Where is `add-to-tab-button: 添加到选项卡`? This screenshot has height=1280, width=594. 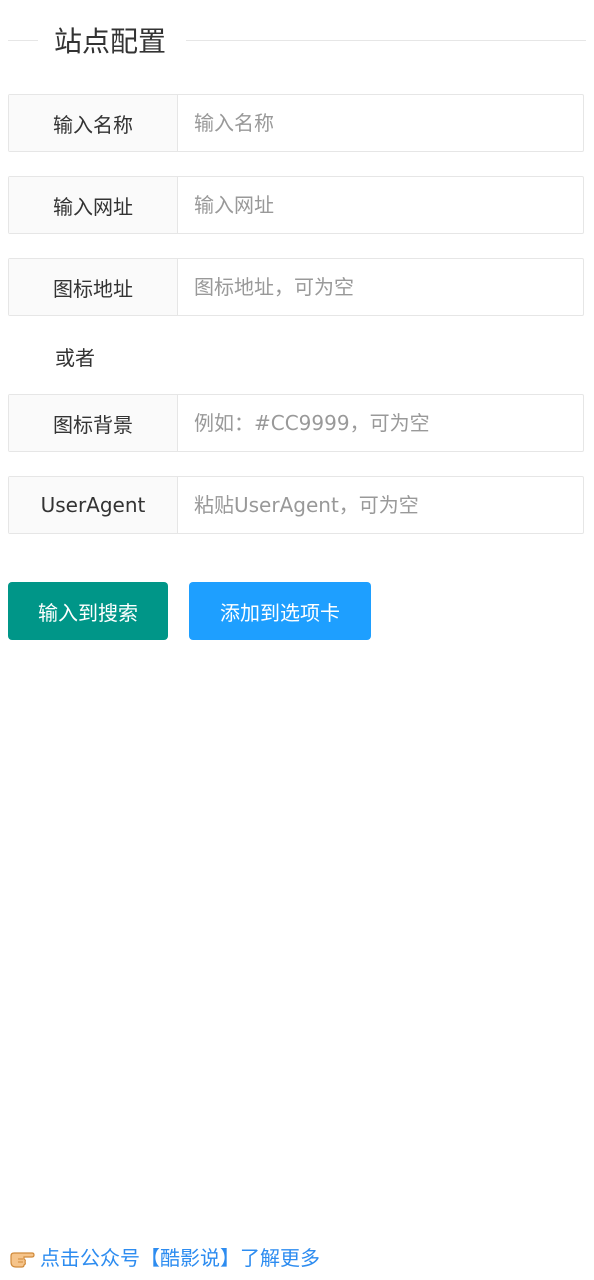
add-to-tab-button: 添加到选项卡 is located at coordinates (280, 611).